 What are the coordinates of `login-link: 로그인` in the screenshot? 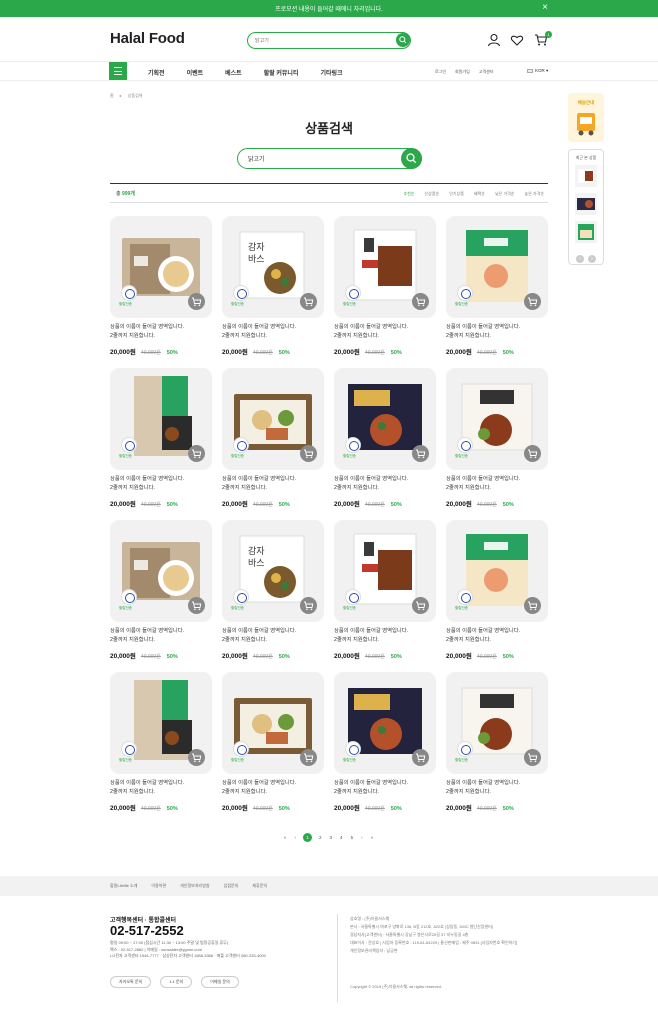 It's located at (440, 72).